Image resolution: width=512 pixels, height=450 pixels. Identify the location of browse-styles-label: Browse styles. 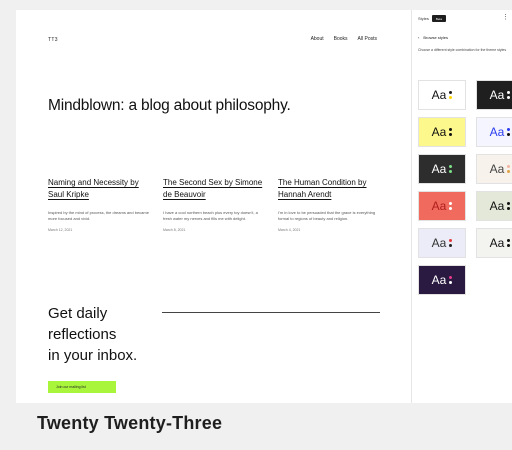
(436, 37).